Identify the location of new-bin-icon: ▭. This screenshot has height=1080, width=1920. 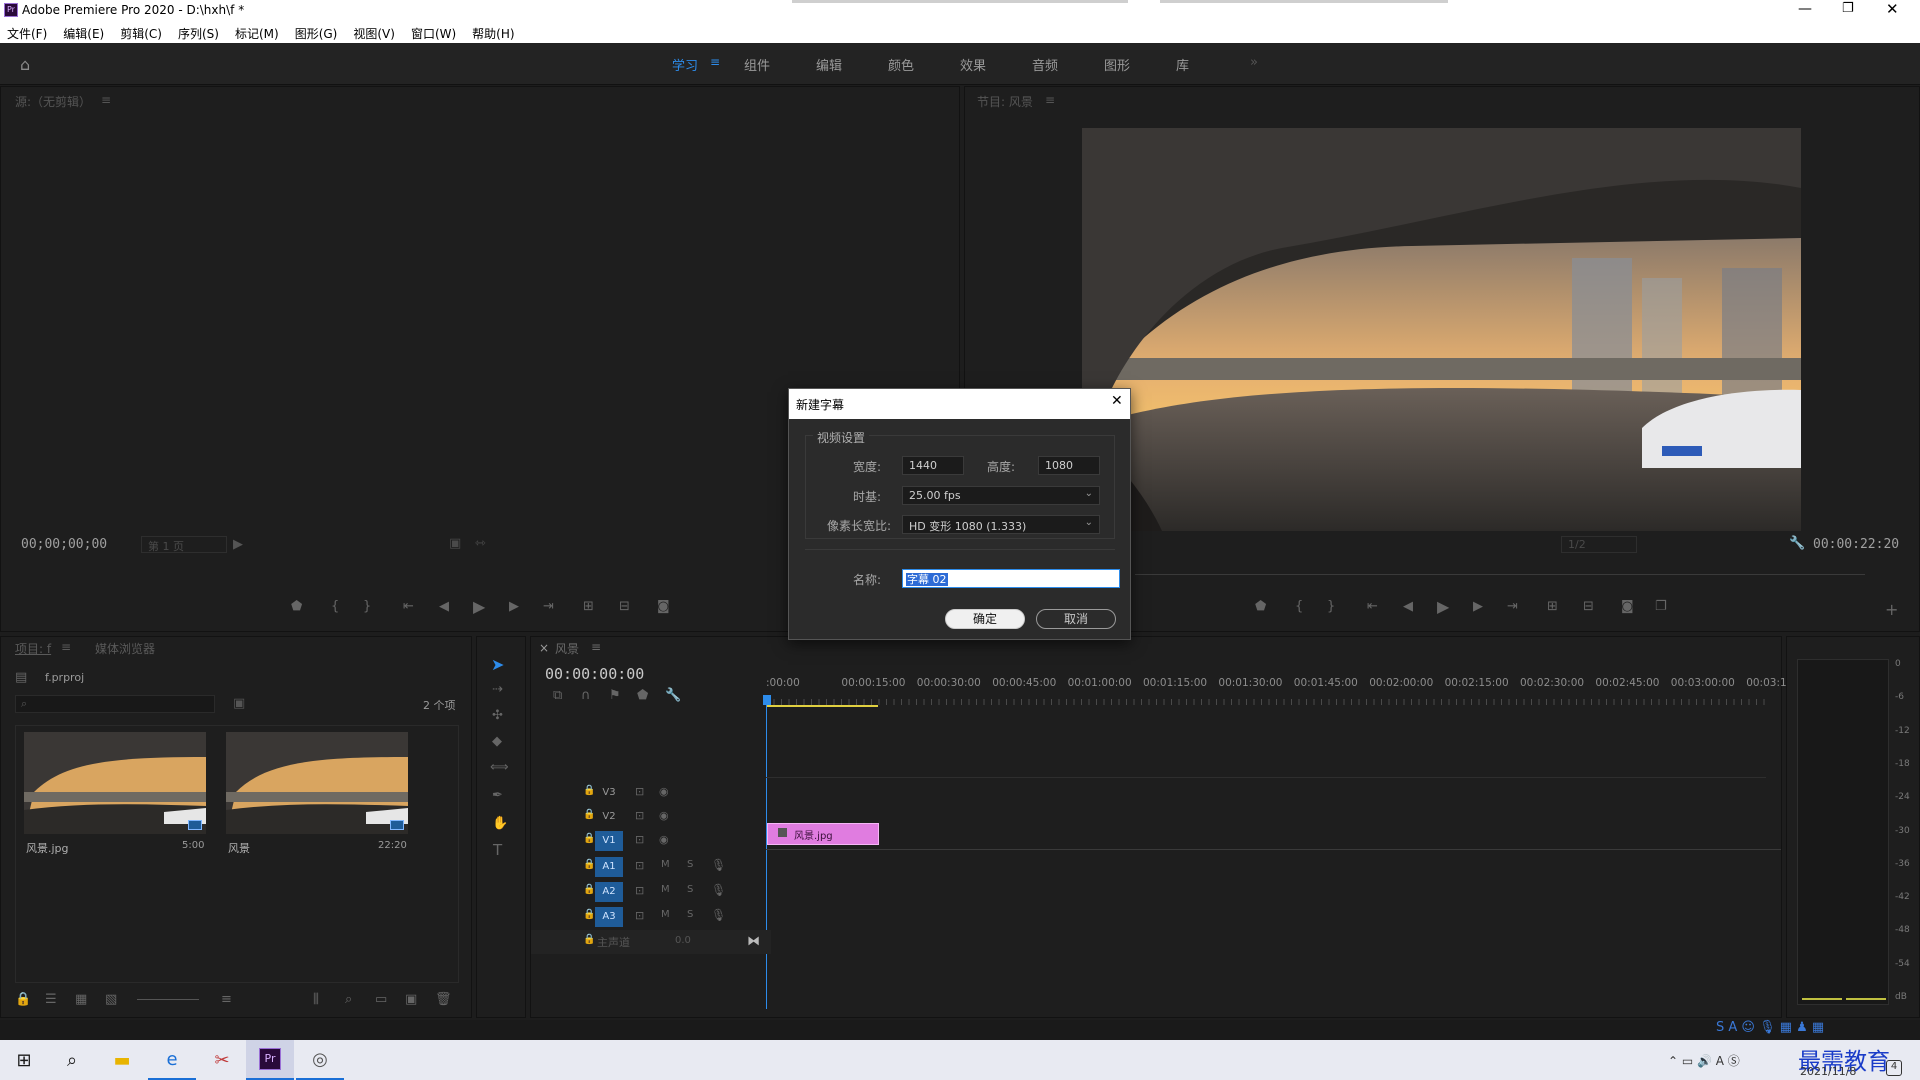
(381, 999).